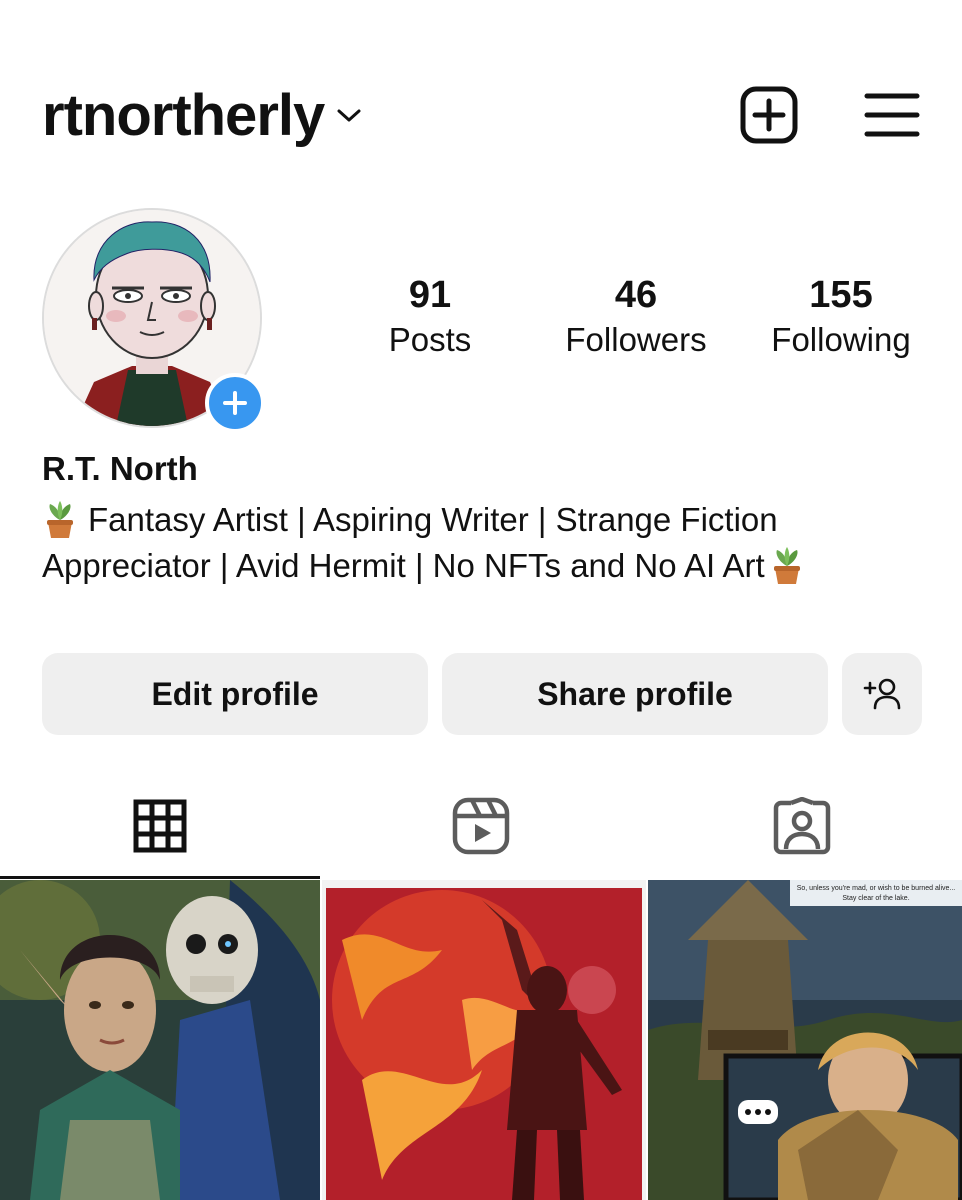  Describe the element at coordinates (841, 339) in the screenshot. I see `following-label: Following` at that location.